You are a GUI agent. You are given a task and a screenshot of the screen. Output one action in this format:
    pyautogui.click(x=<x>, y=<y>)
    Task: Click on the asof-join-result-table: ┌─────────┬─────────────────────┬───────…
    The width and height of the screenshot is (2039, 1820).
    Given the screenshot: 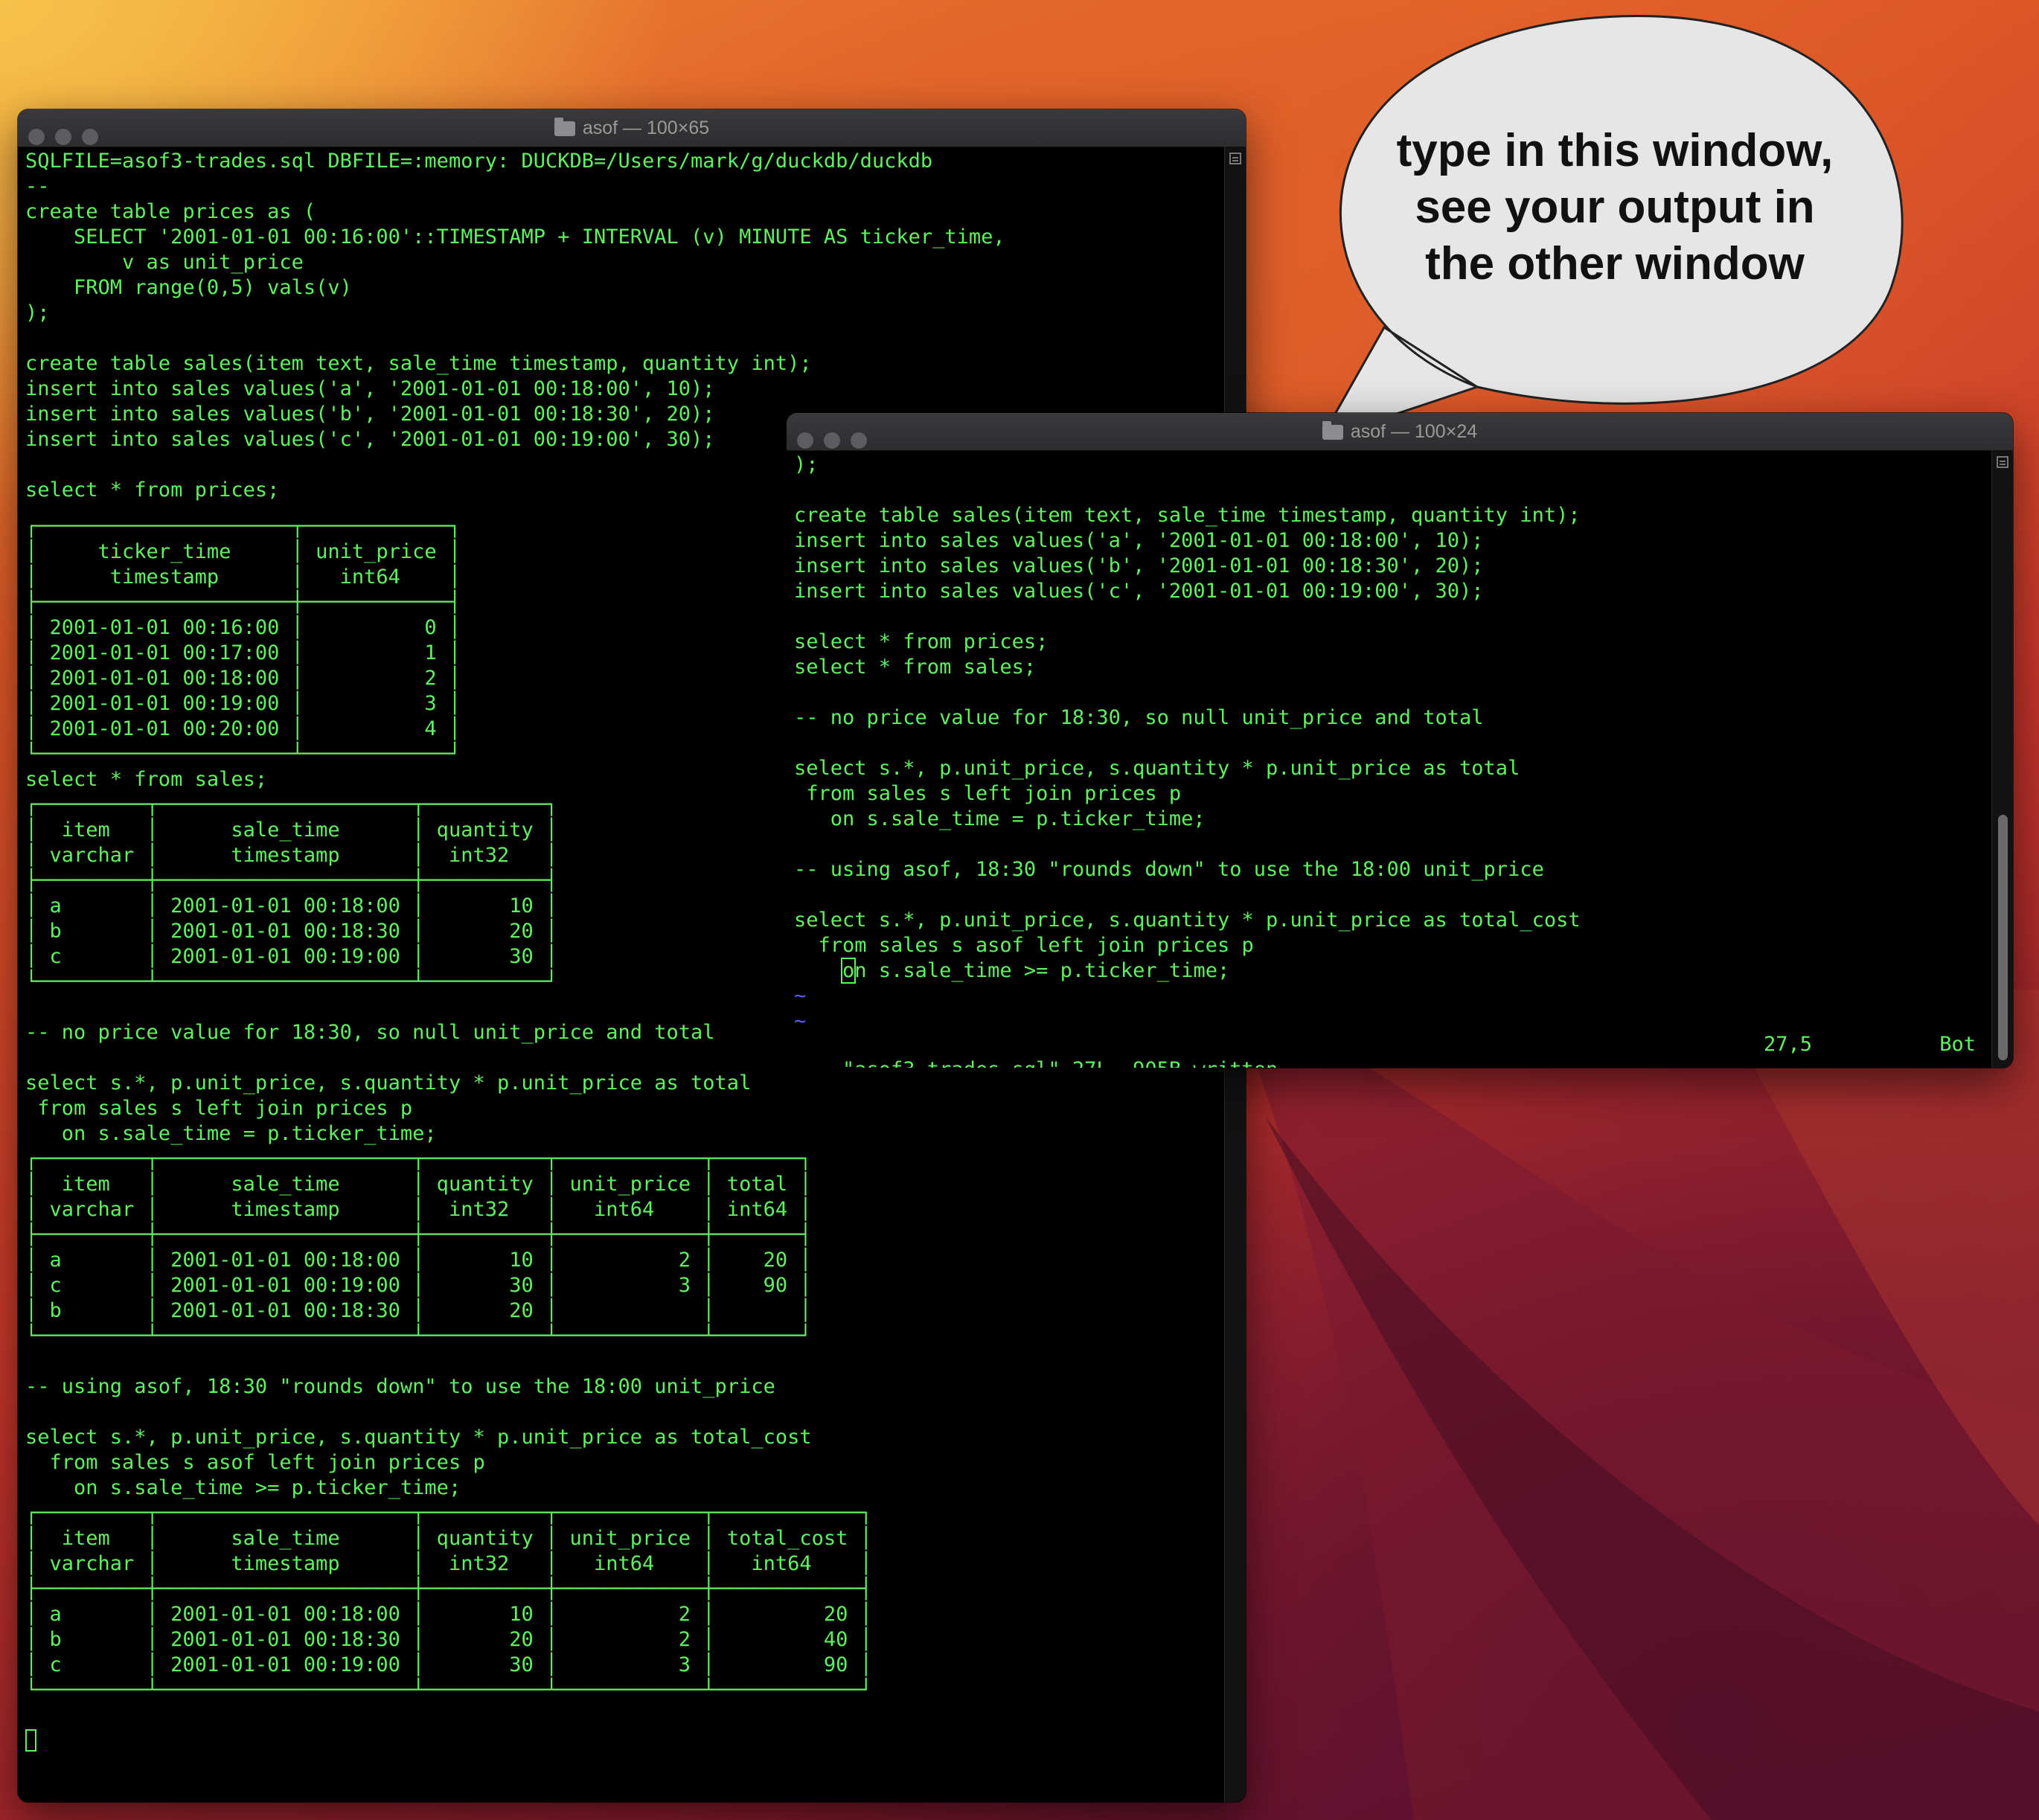 What is the action you would take?
    pyautogui.click(x=449, y=1602)
    